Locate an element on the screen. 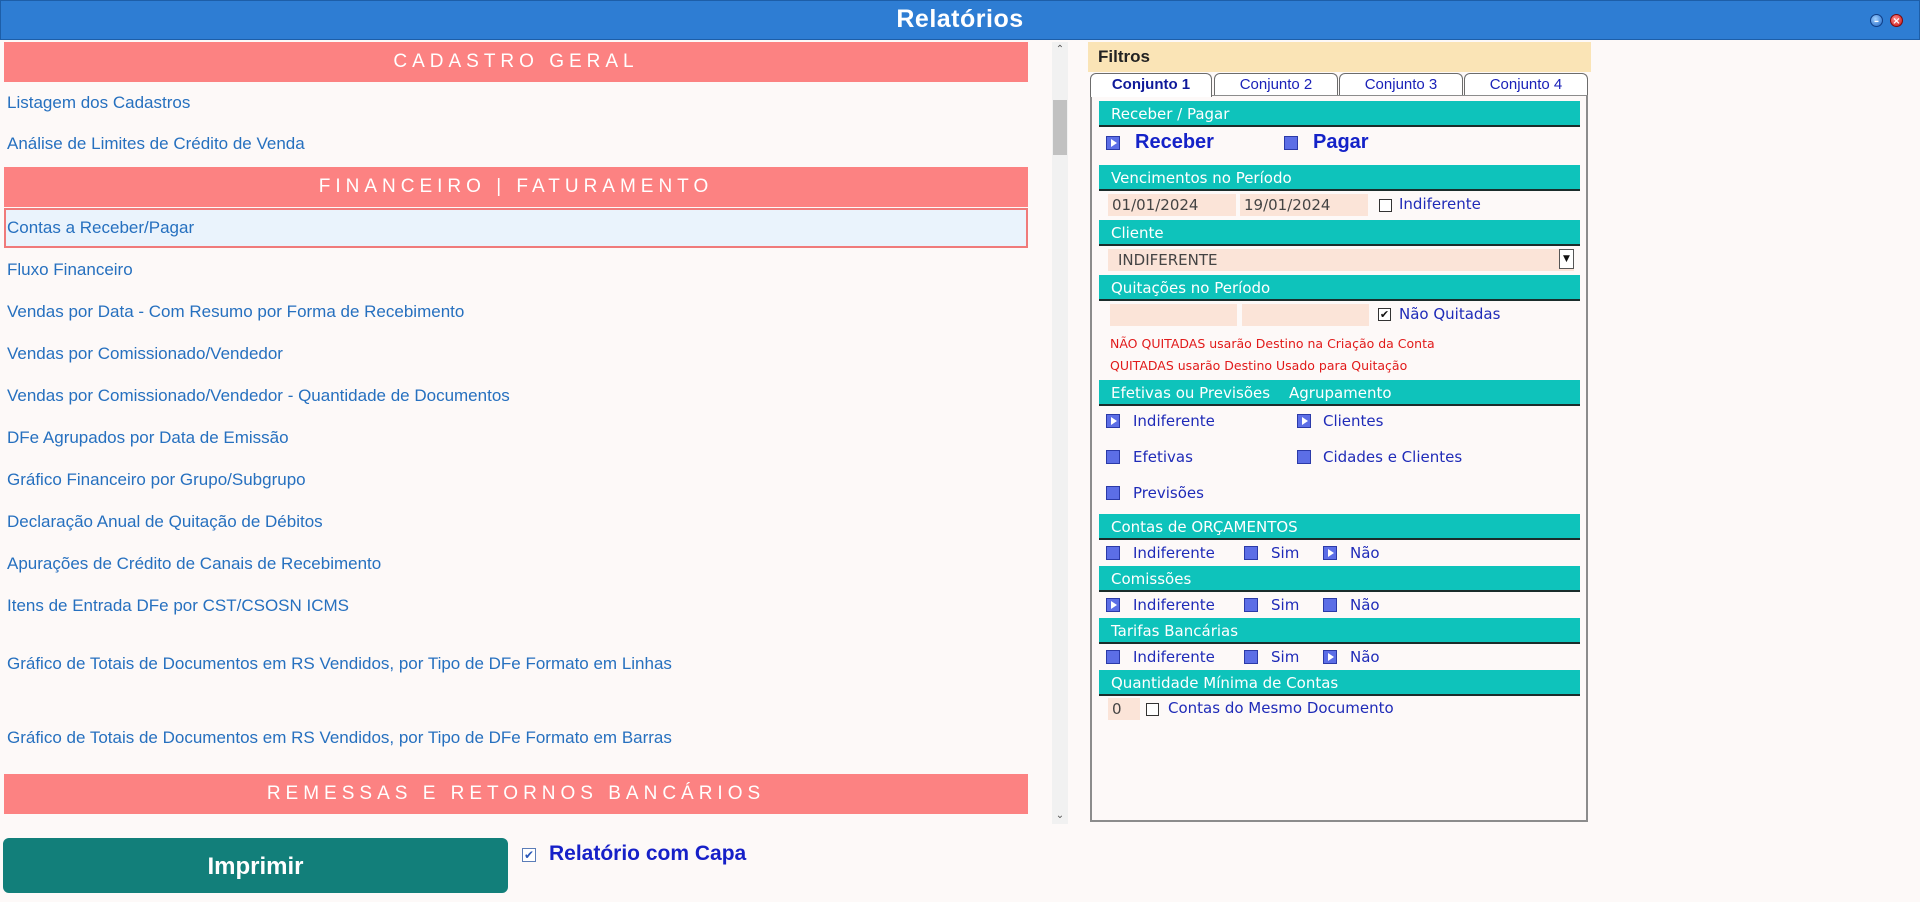  efetivas-indiferente-radio is located at coordinates (1113, 421).